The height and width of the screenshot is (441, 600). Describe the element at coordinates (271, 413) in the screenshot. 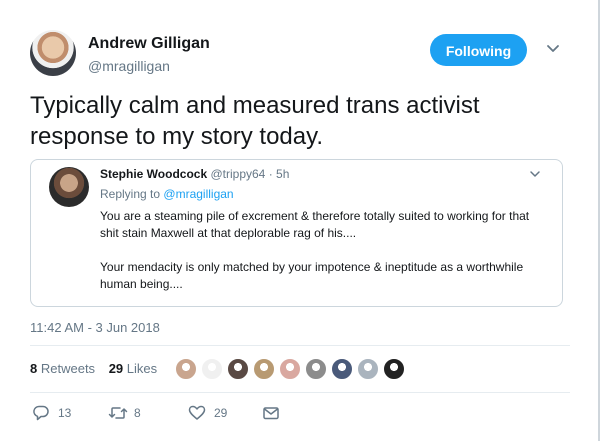

I see `envelope-icon` at that location.